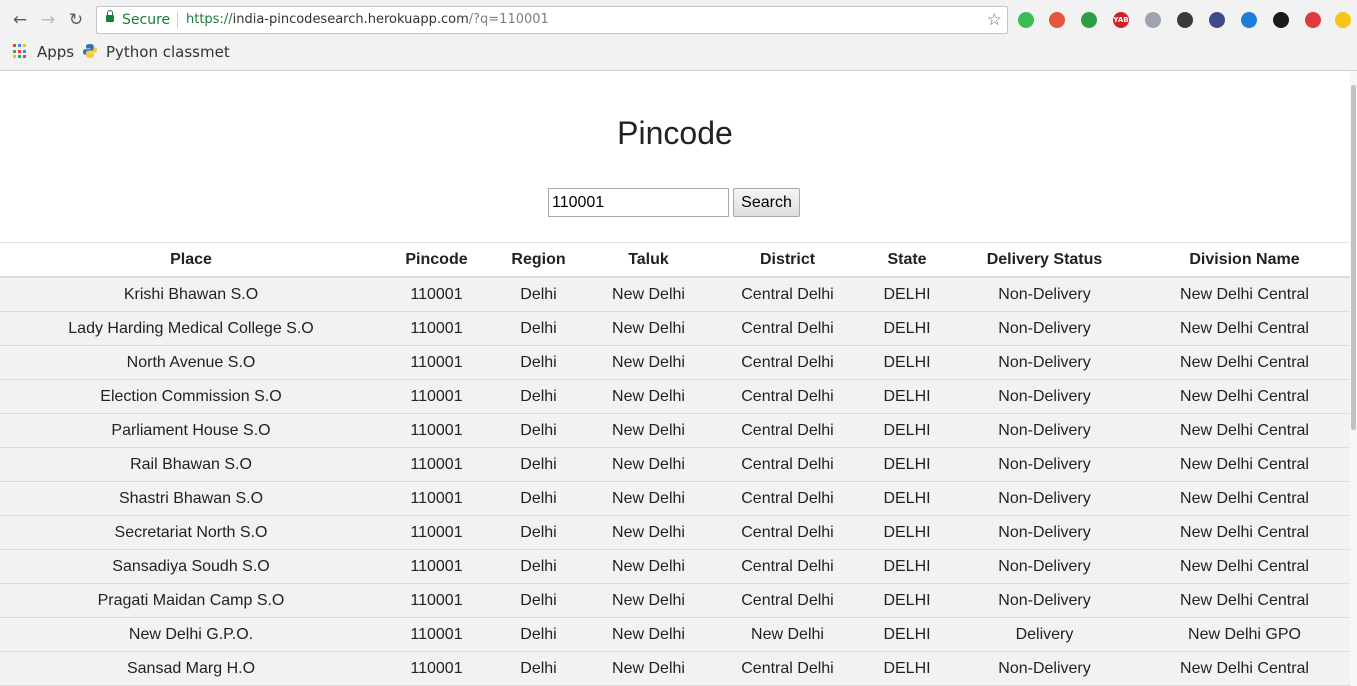 The image size is (1357, 686). I want to click on column-header-region: Region, so click(538, 260).